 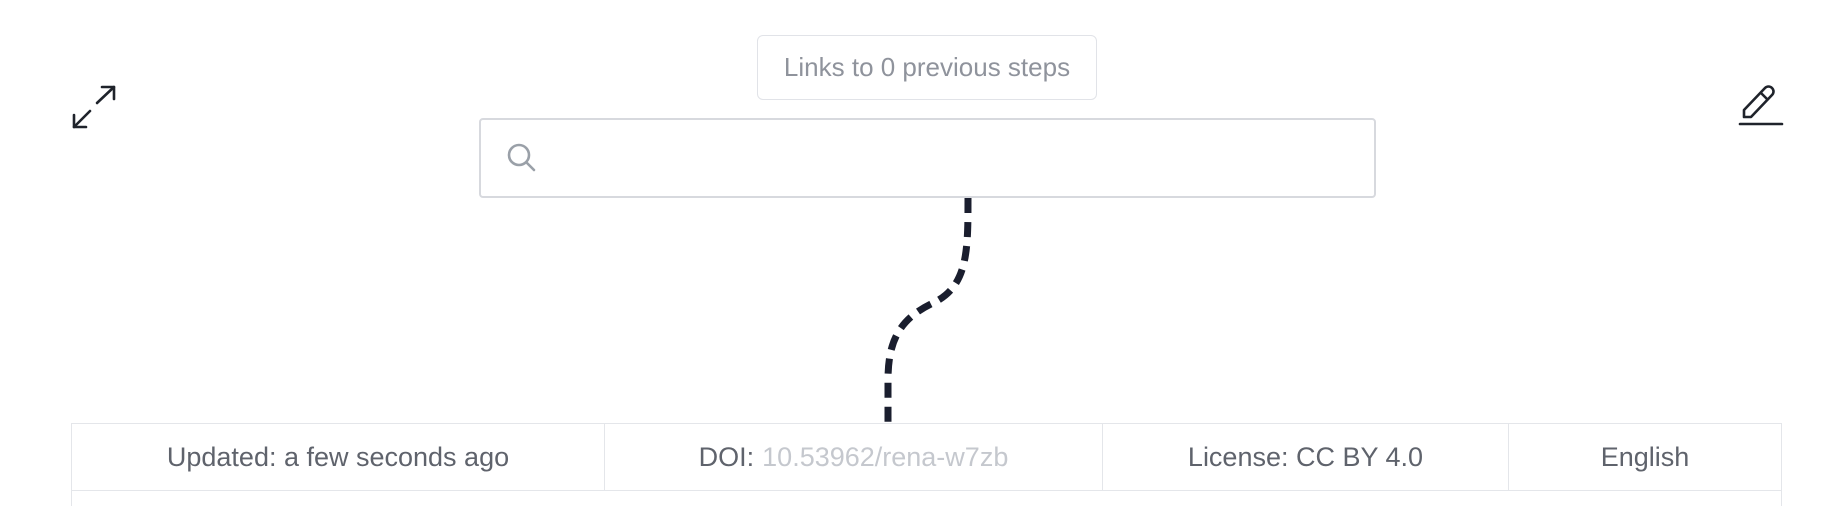 What do you see at coordinates (885, 457) in the screenshot?
I see `doi-link: 10.53962/rena-w7zb` at bounding box center [885, 457].